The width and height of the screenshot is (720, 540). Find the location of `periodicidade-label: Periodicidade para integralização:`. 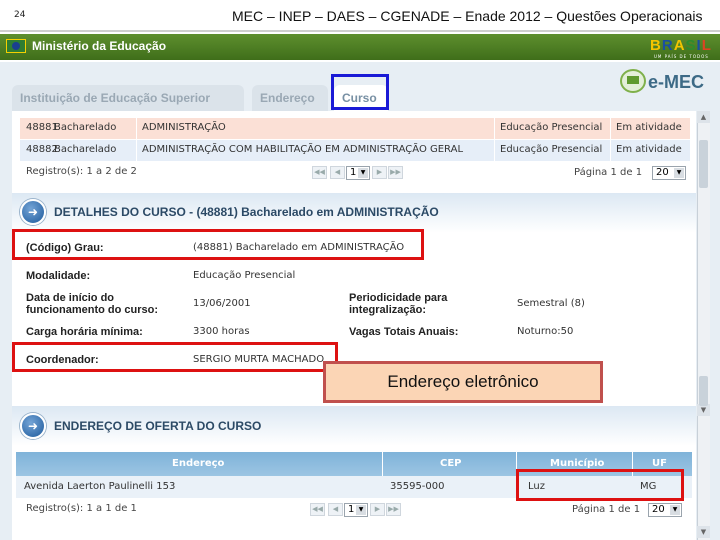

periodicidade-label: Periodicidade para integralização: is located at coordinates (398, 304).